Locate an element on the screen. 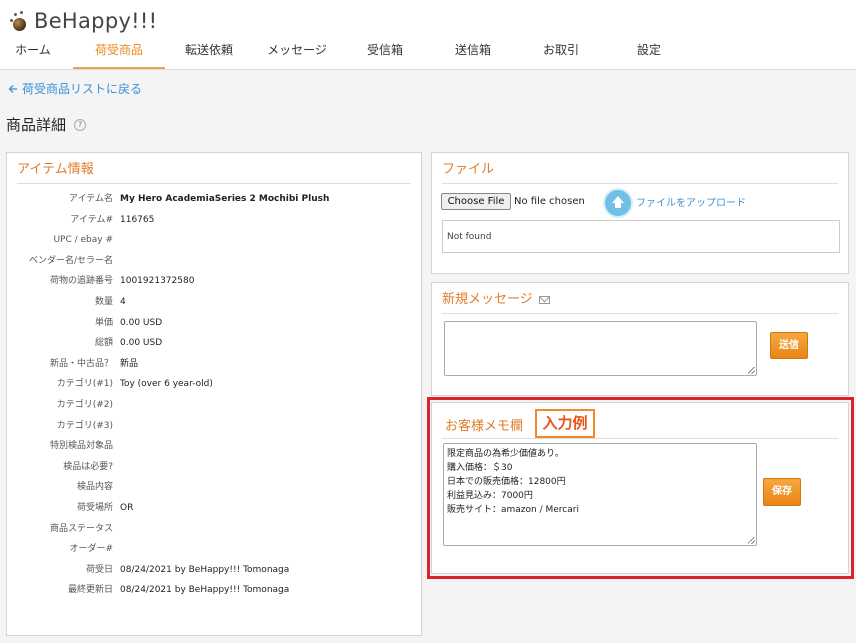 The height and width of the screenshot is (643, 856). info-value: 新品 is located at coordinates (129, 363).